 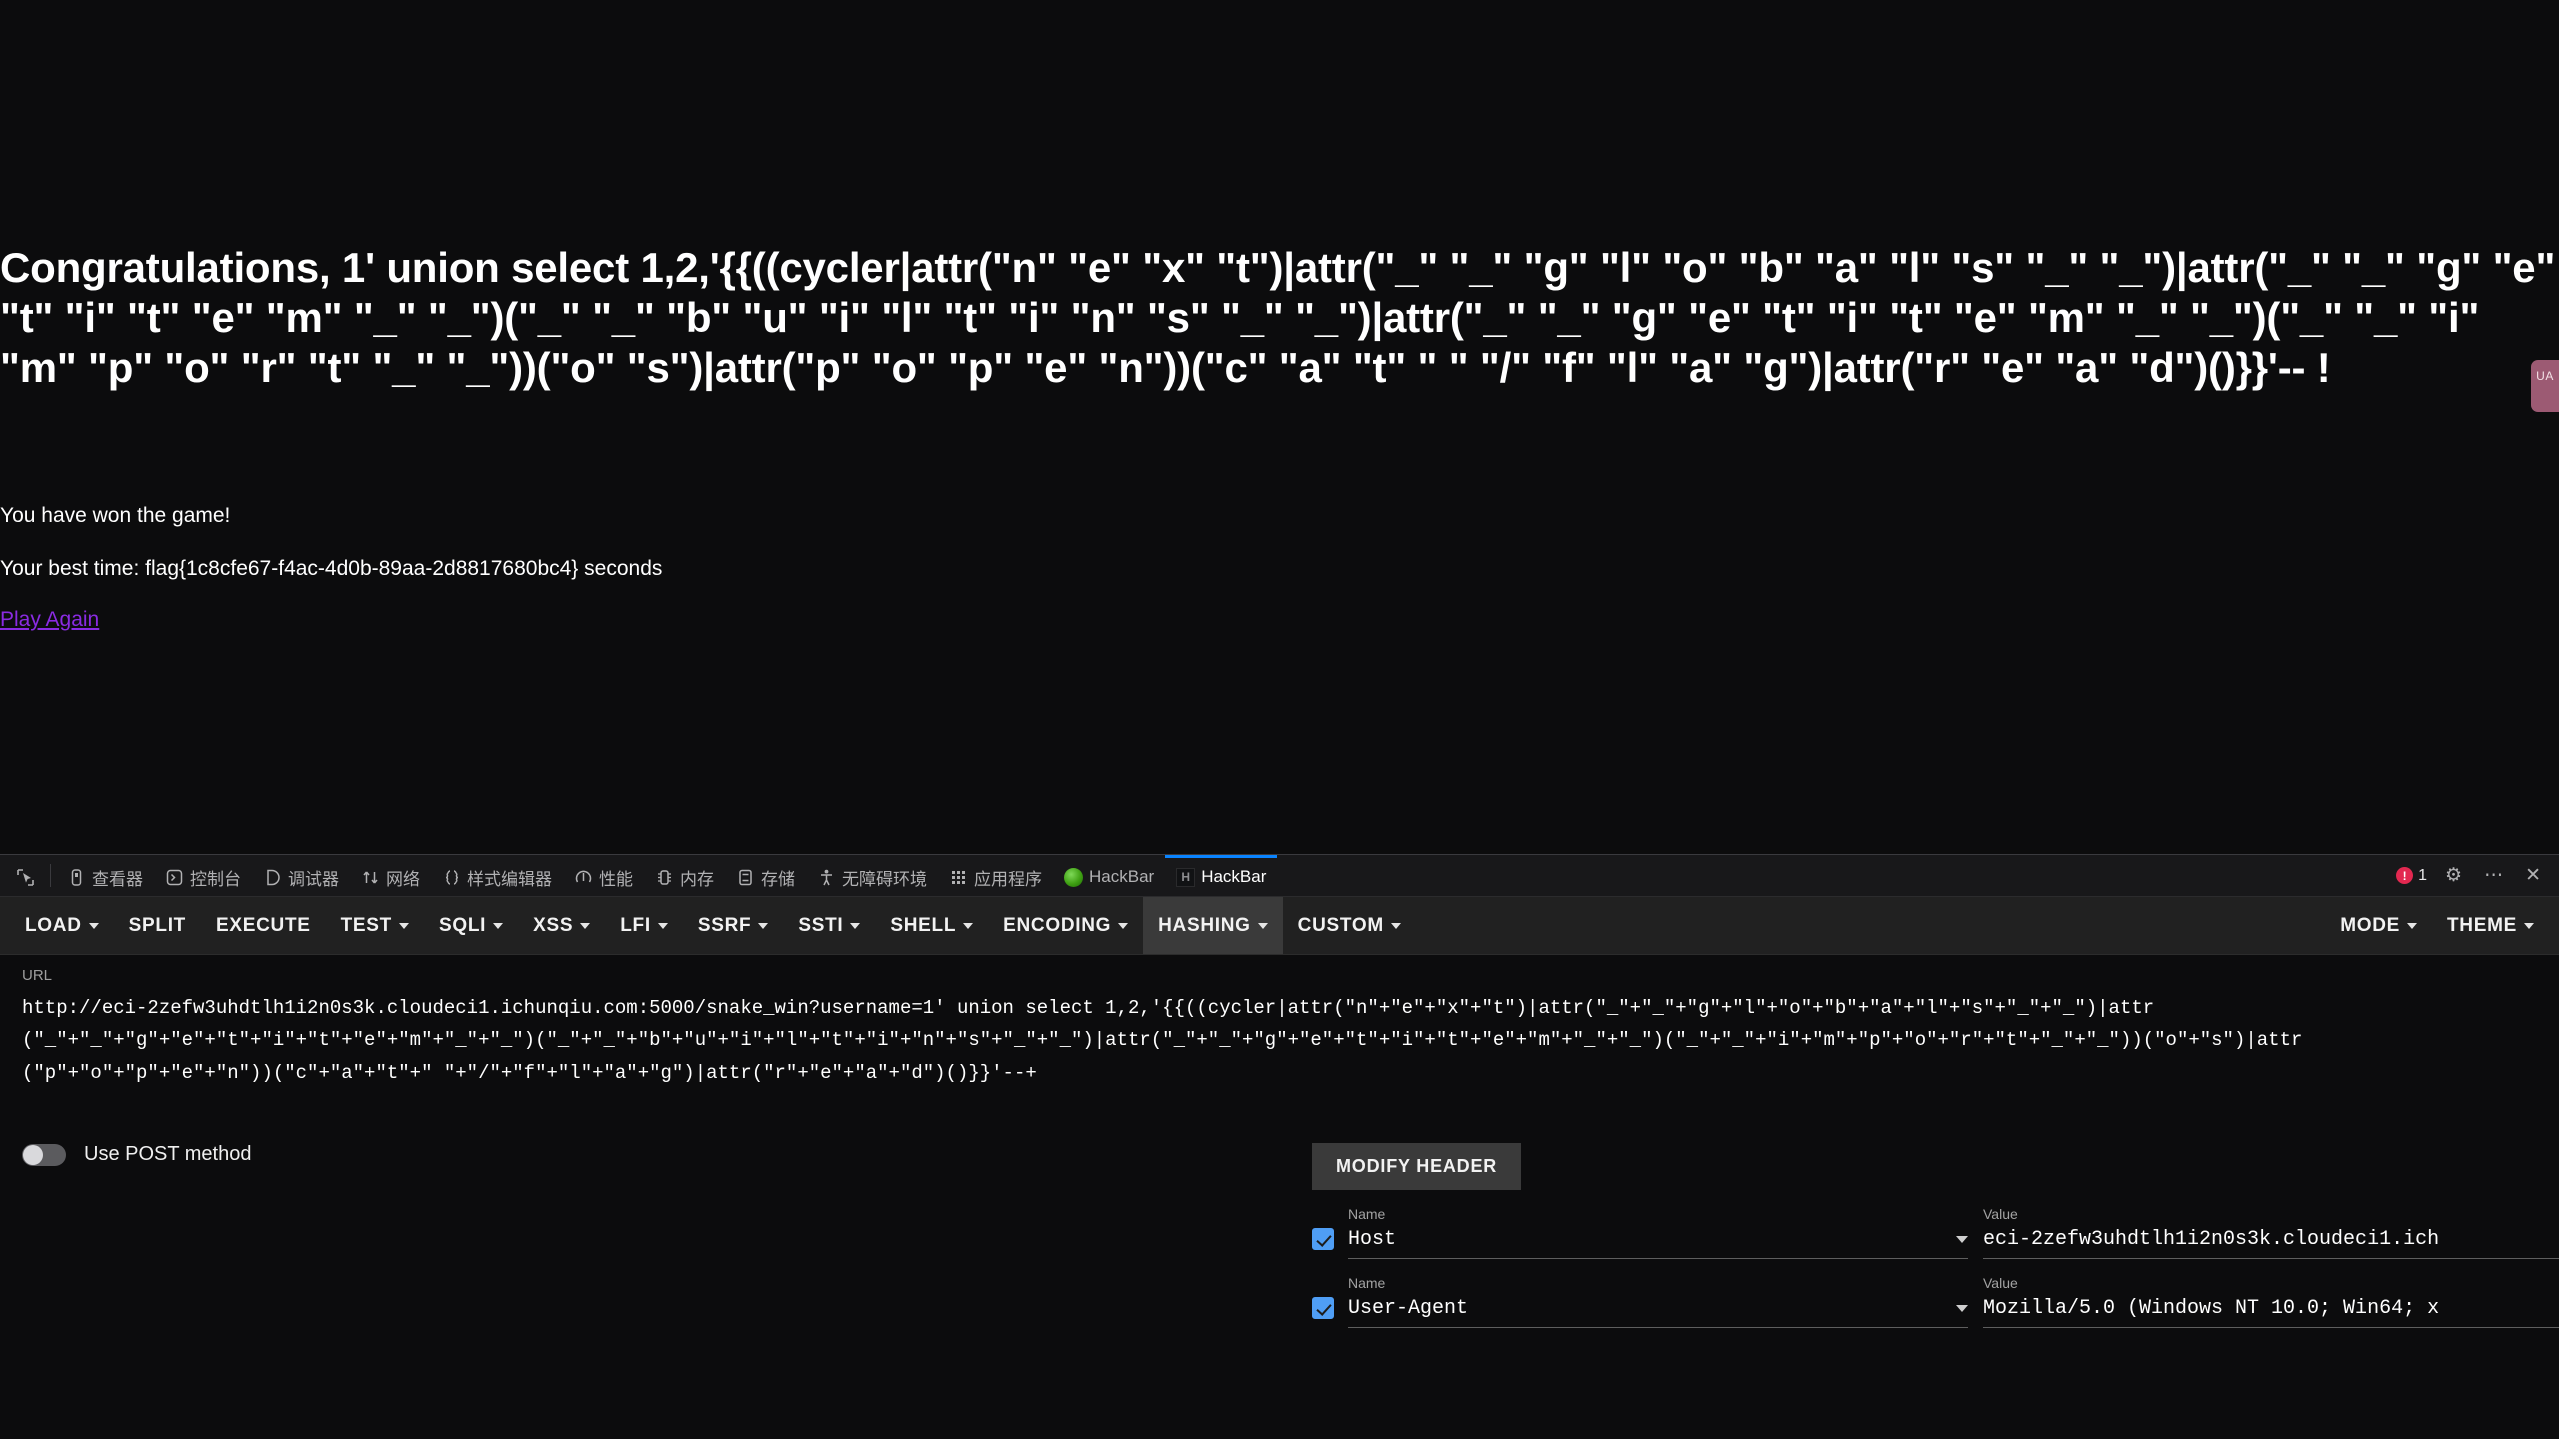 I want to click on sidebar-item-hackbar: HackBar, so click(x=1221, y=875).